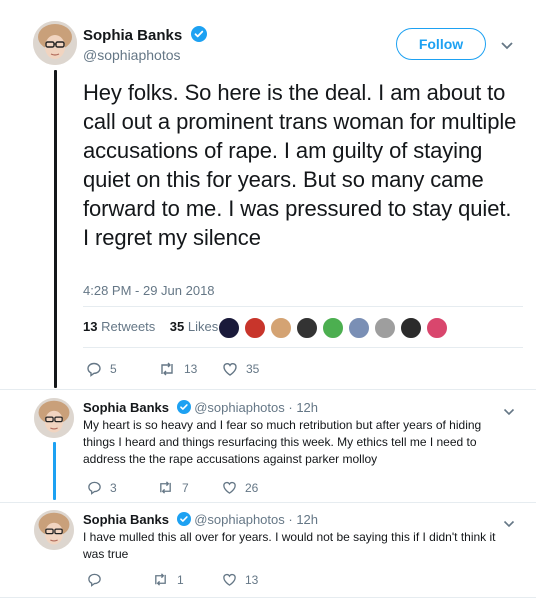 This screenshot has width=536, height=600. I want to click on main-avatar, so click(55, 43).